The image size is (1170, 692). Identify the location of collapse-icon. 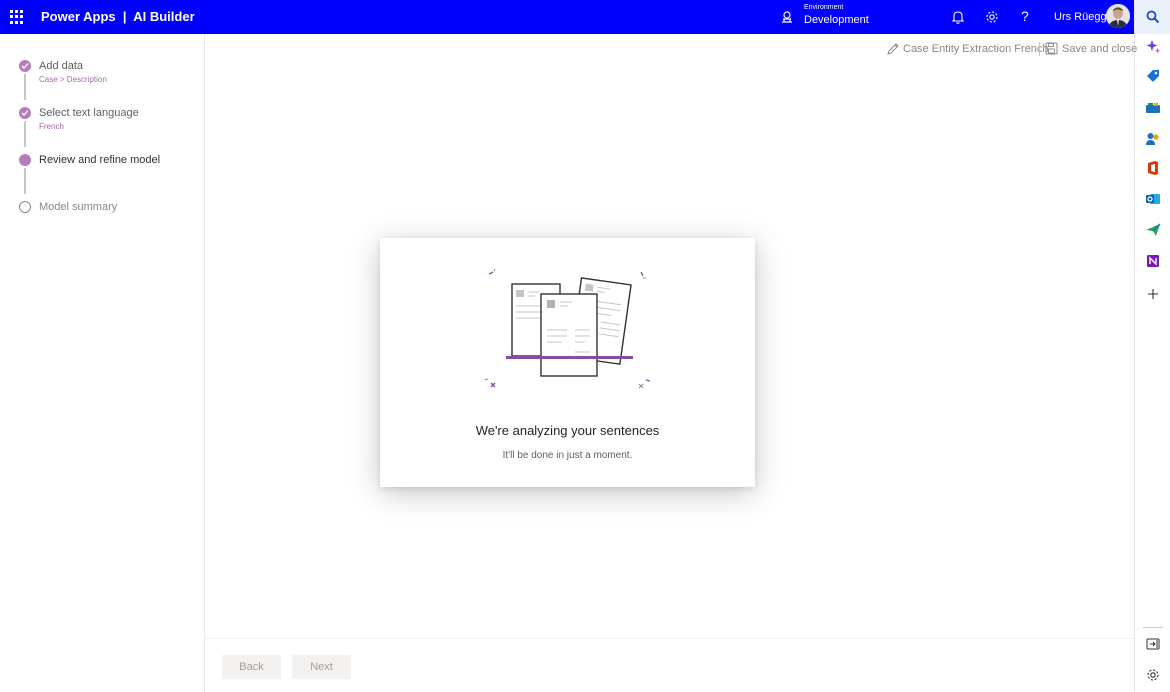
(1153, 644).